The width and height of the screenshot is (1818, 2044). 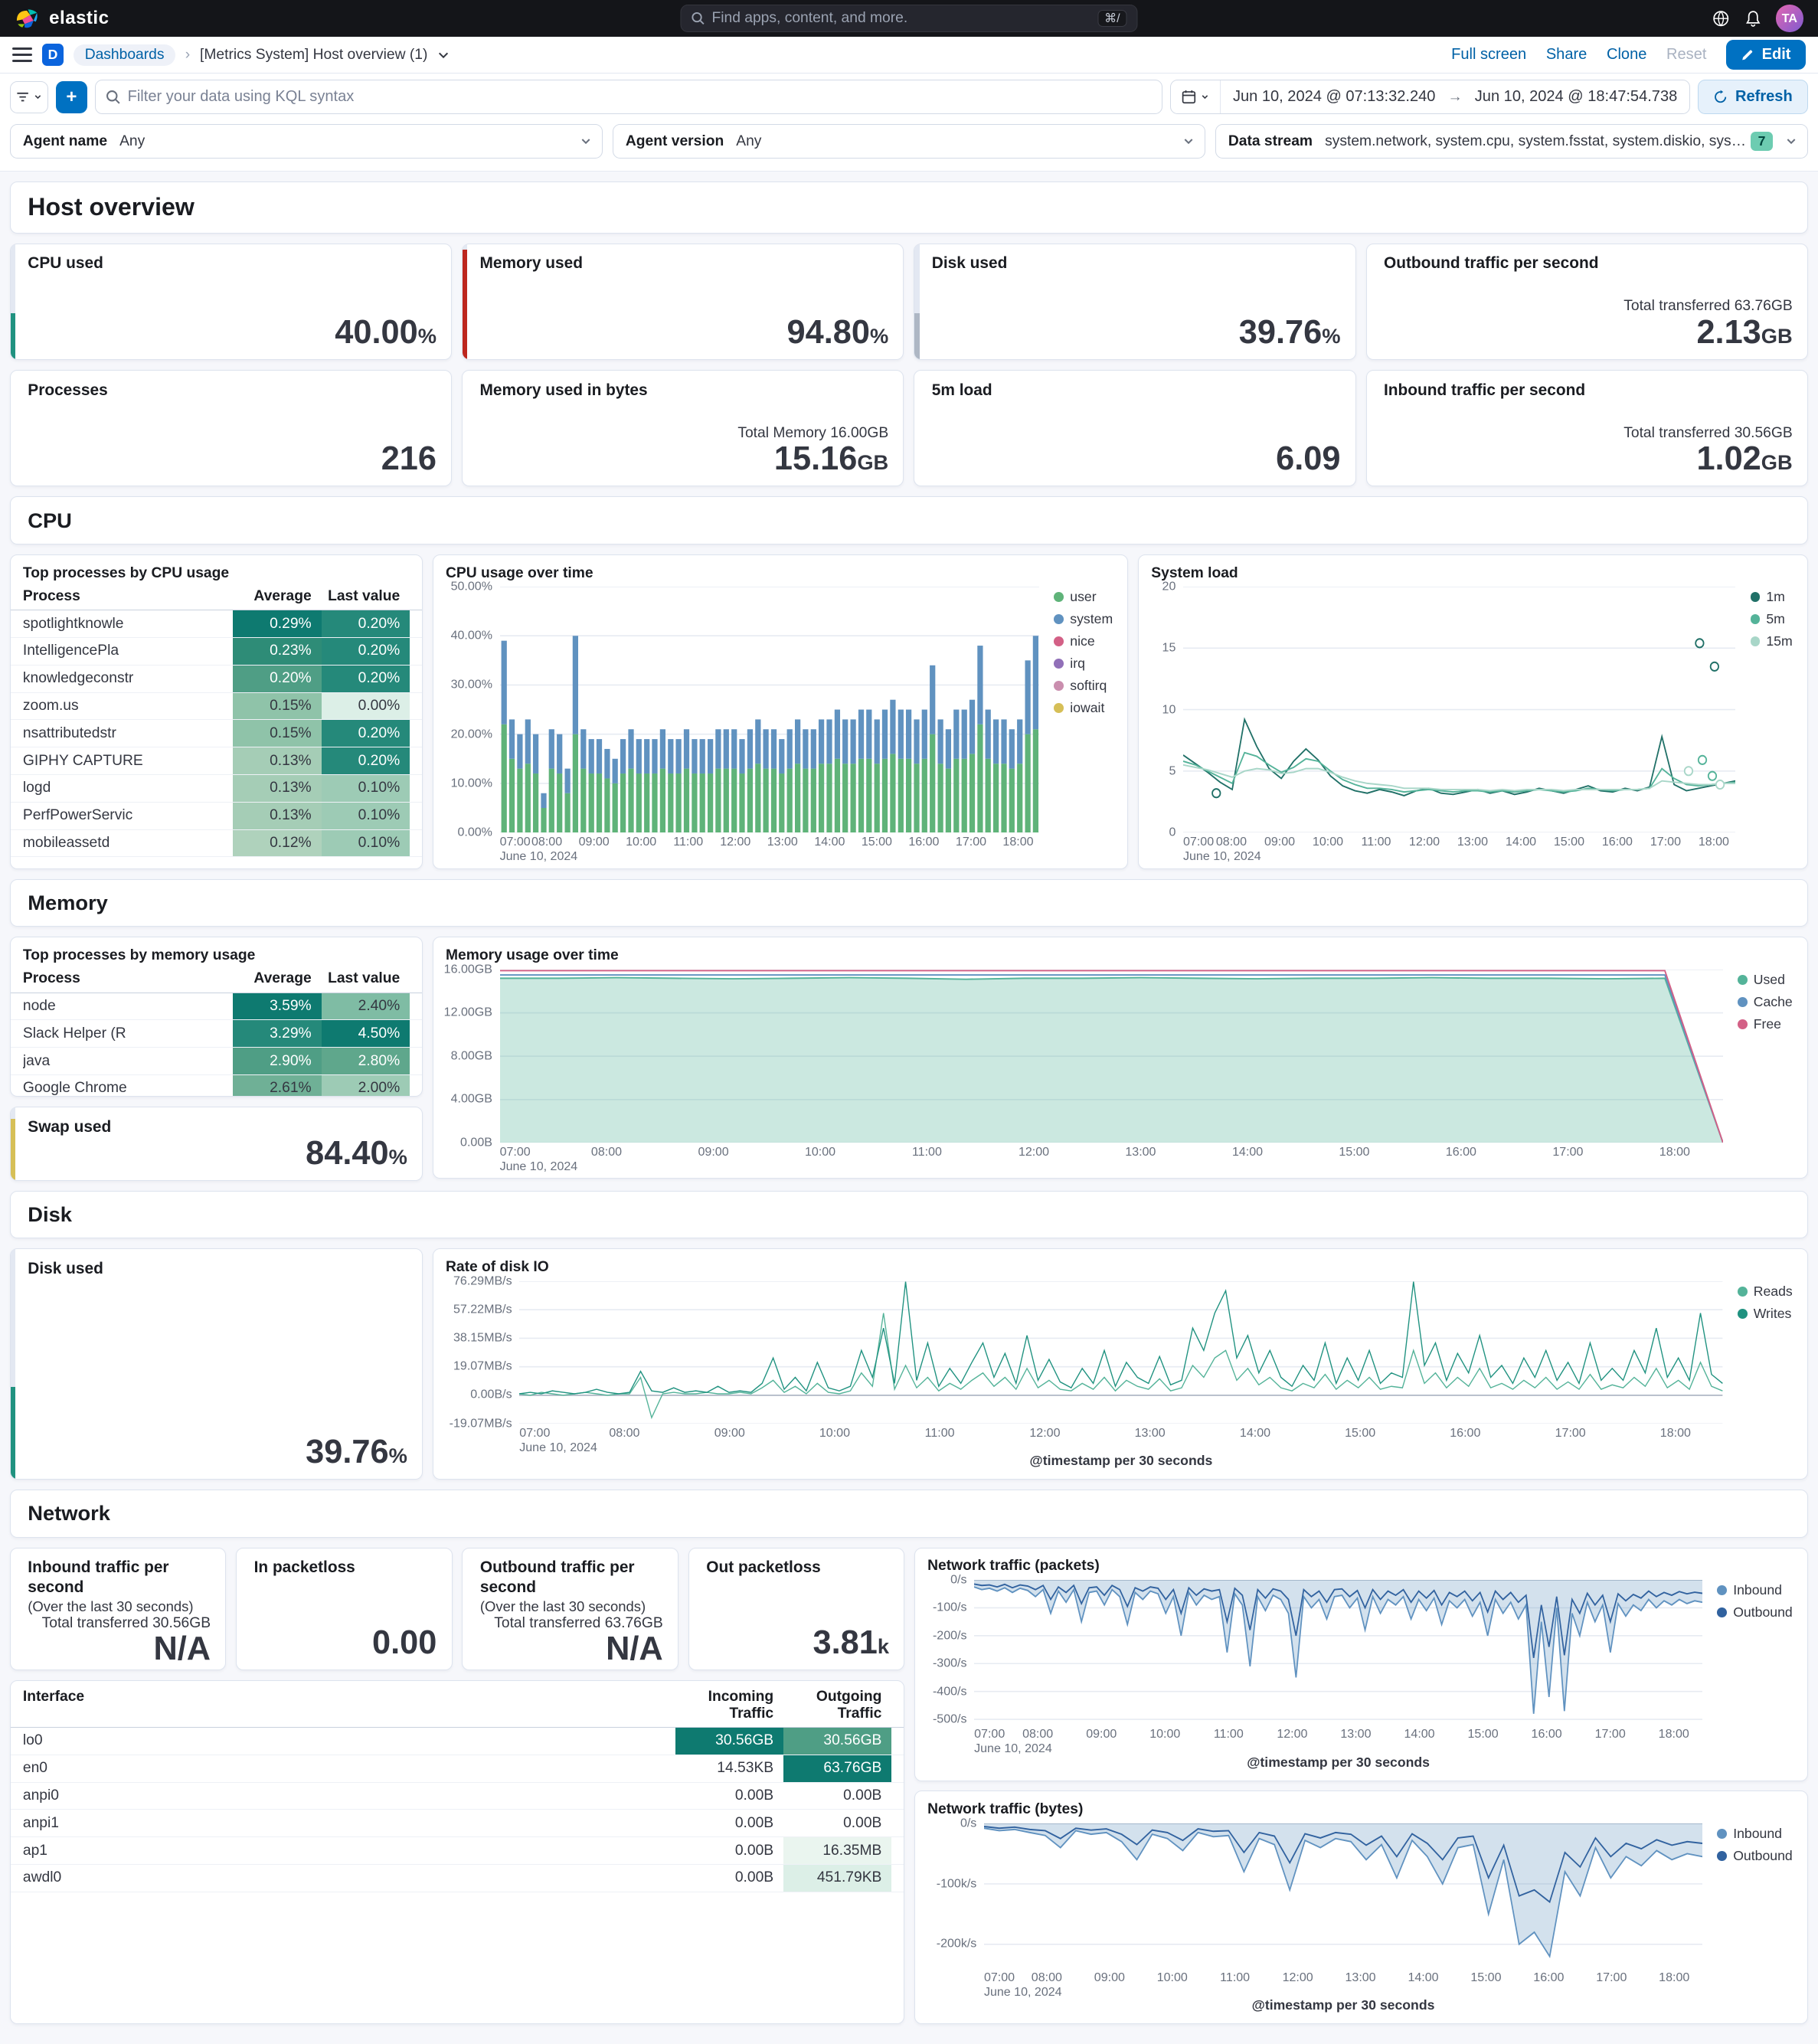 What do you see at coordinates (1752, 97) in the screenshot?
I see `refresh-button: Refresh` at bounding box center [1752, 97].